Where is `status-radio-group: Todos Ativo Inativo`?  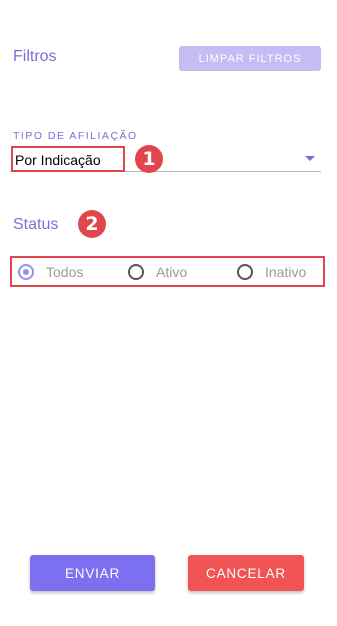
status-radio-group: Todos Ativo Inativo is located at coordinates (167, 271).